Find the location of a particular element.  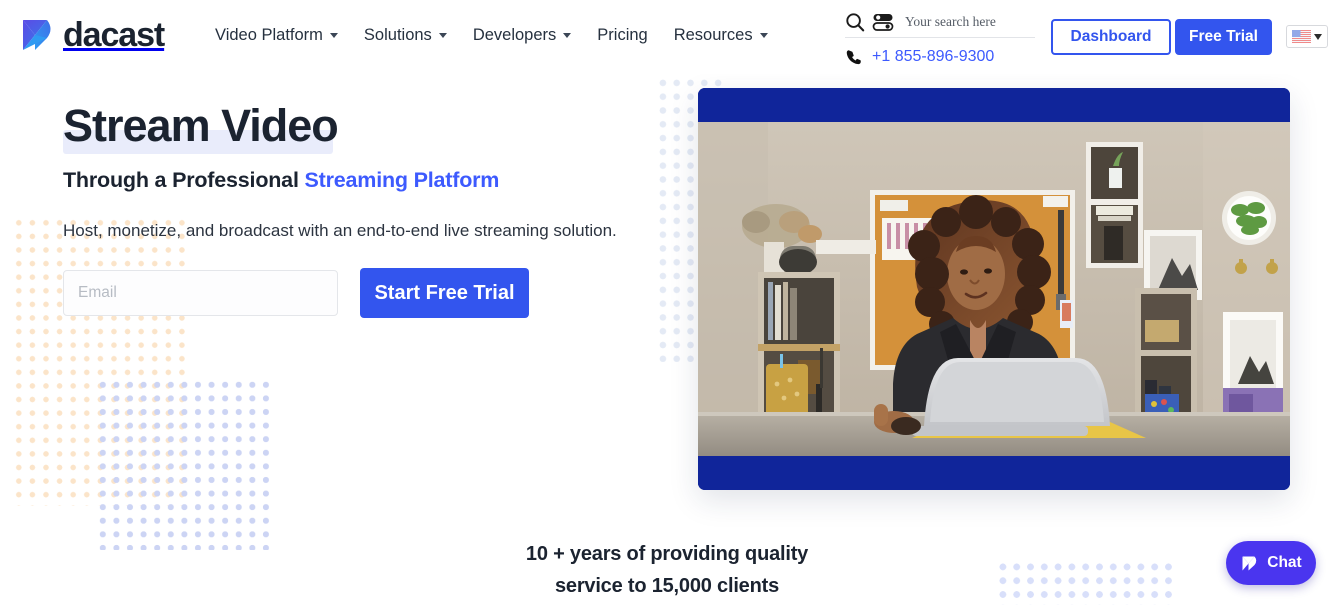

player-top-bar is located at coordinates (994, 105).